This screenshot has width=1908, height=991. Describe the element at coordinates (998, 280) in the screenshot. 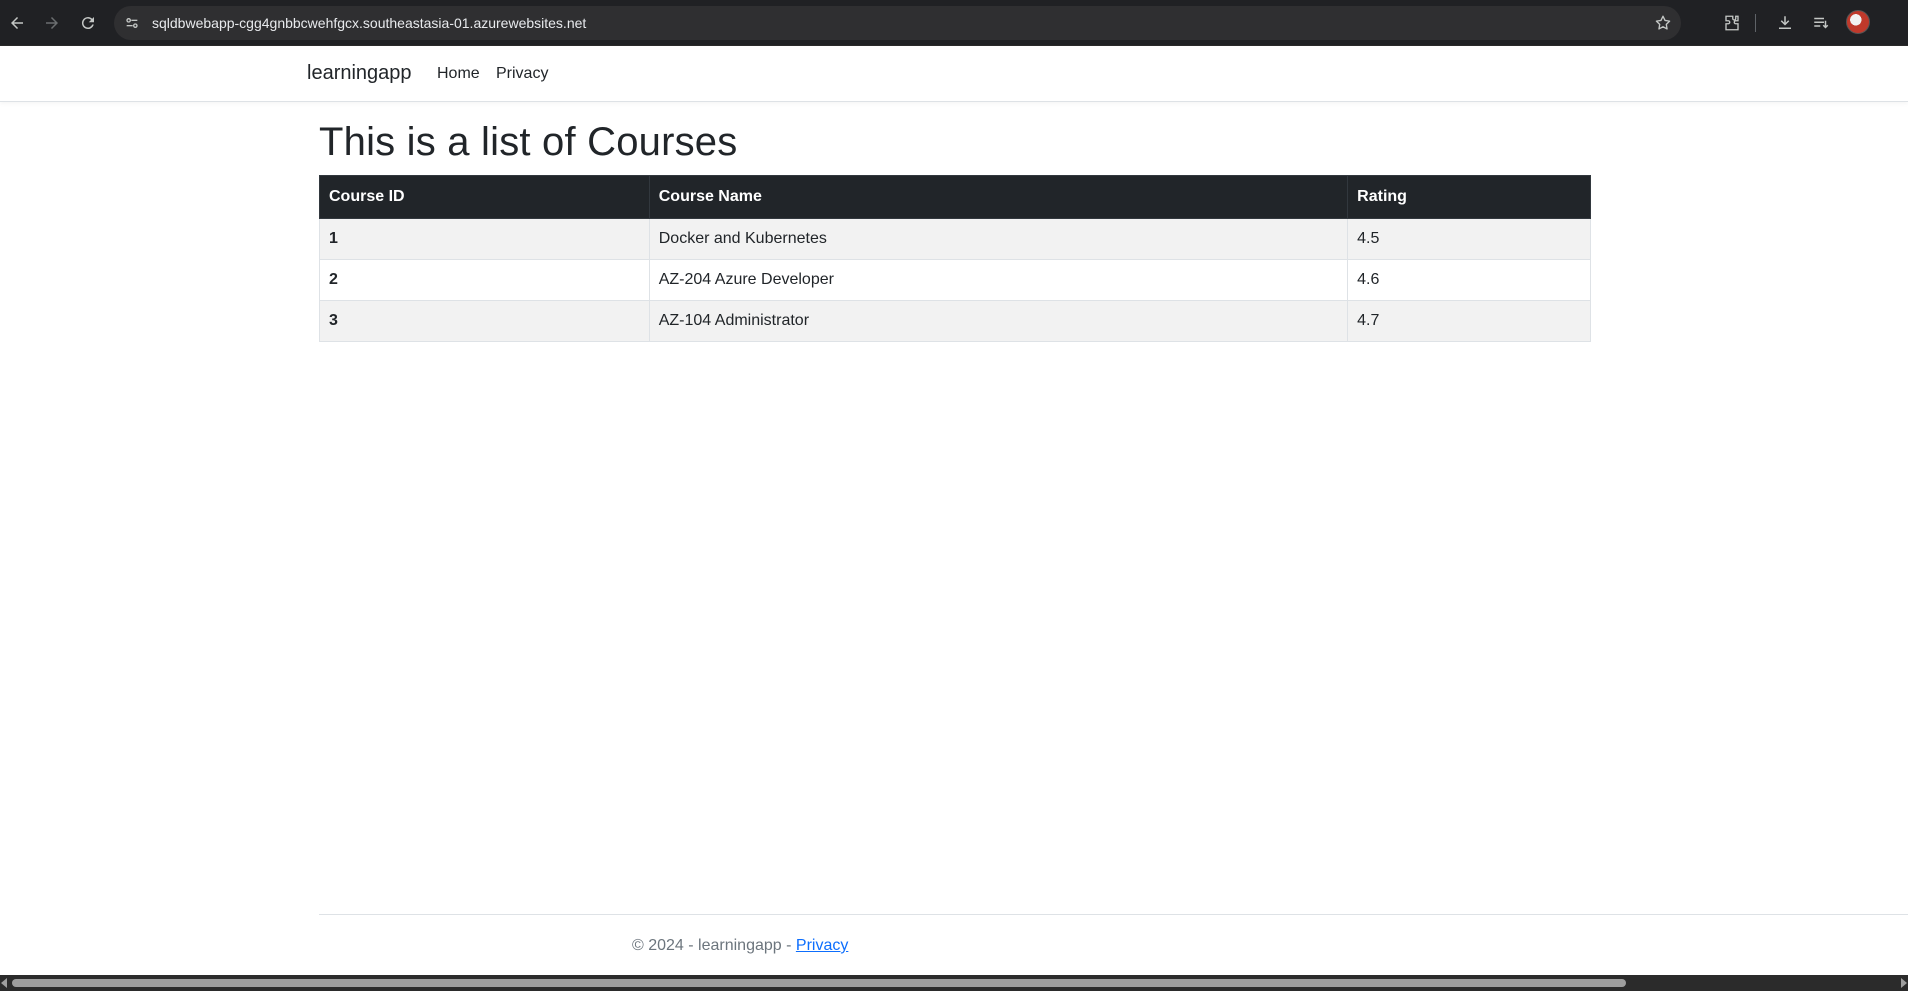

I see `course-name-cell: AZ-204 Azure Developer` at that location.